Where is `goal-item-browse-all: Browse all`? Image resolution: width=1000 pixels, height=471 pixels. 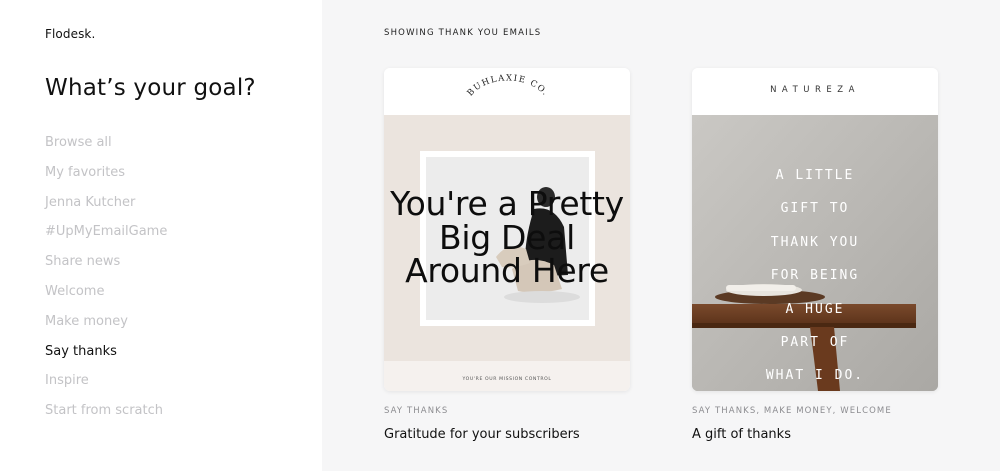
goal-item-browse-all: Browse all is located at coordinates (106, 143).